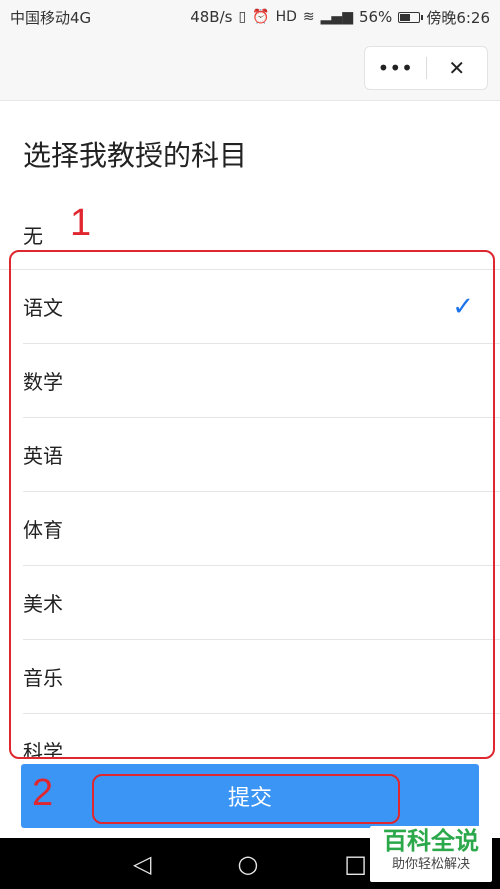 Image resolution: width=500 pixels, height=889 pixels. Describe the element at coordinates (395, 68) in the screenshot. I see `more-icon: •••` at that location.